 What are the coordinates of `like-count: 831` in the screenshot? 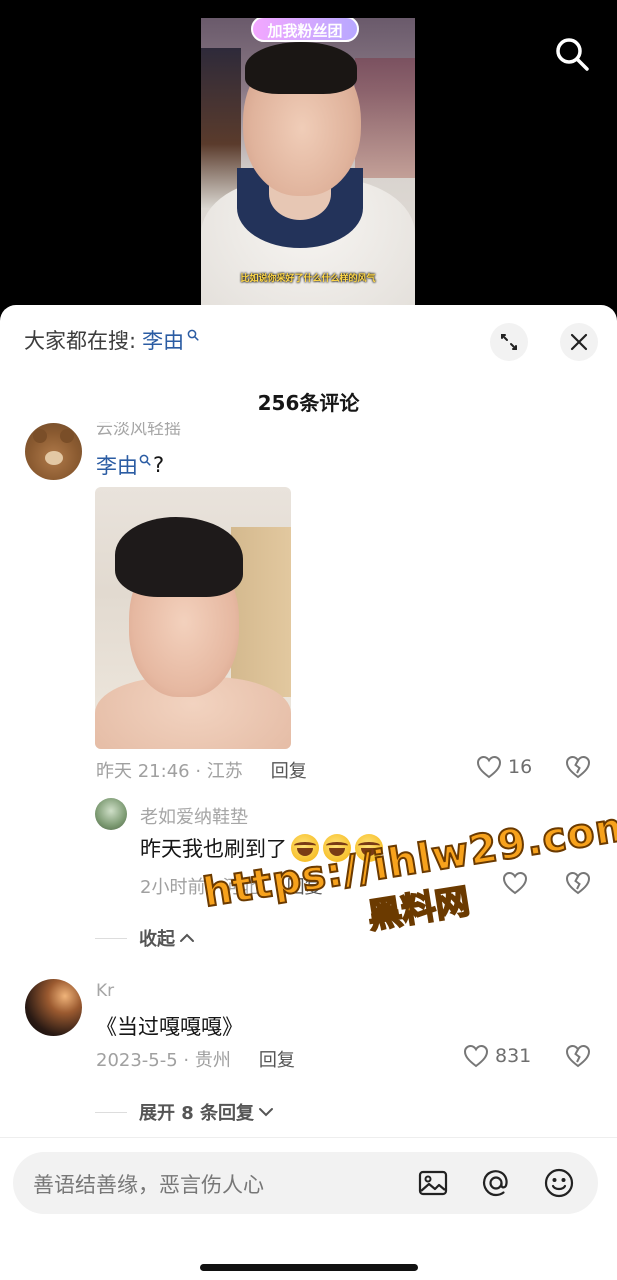 It's located at (513, 1056).